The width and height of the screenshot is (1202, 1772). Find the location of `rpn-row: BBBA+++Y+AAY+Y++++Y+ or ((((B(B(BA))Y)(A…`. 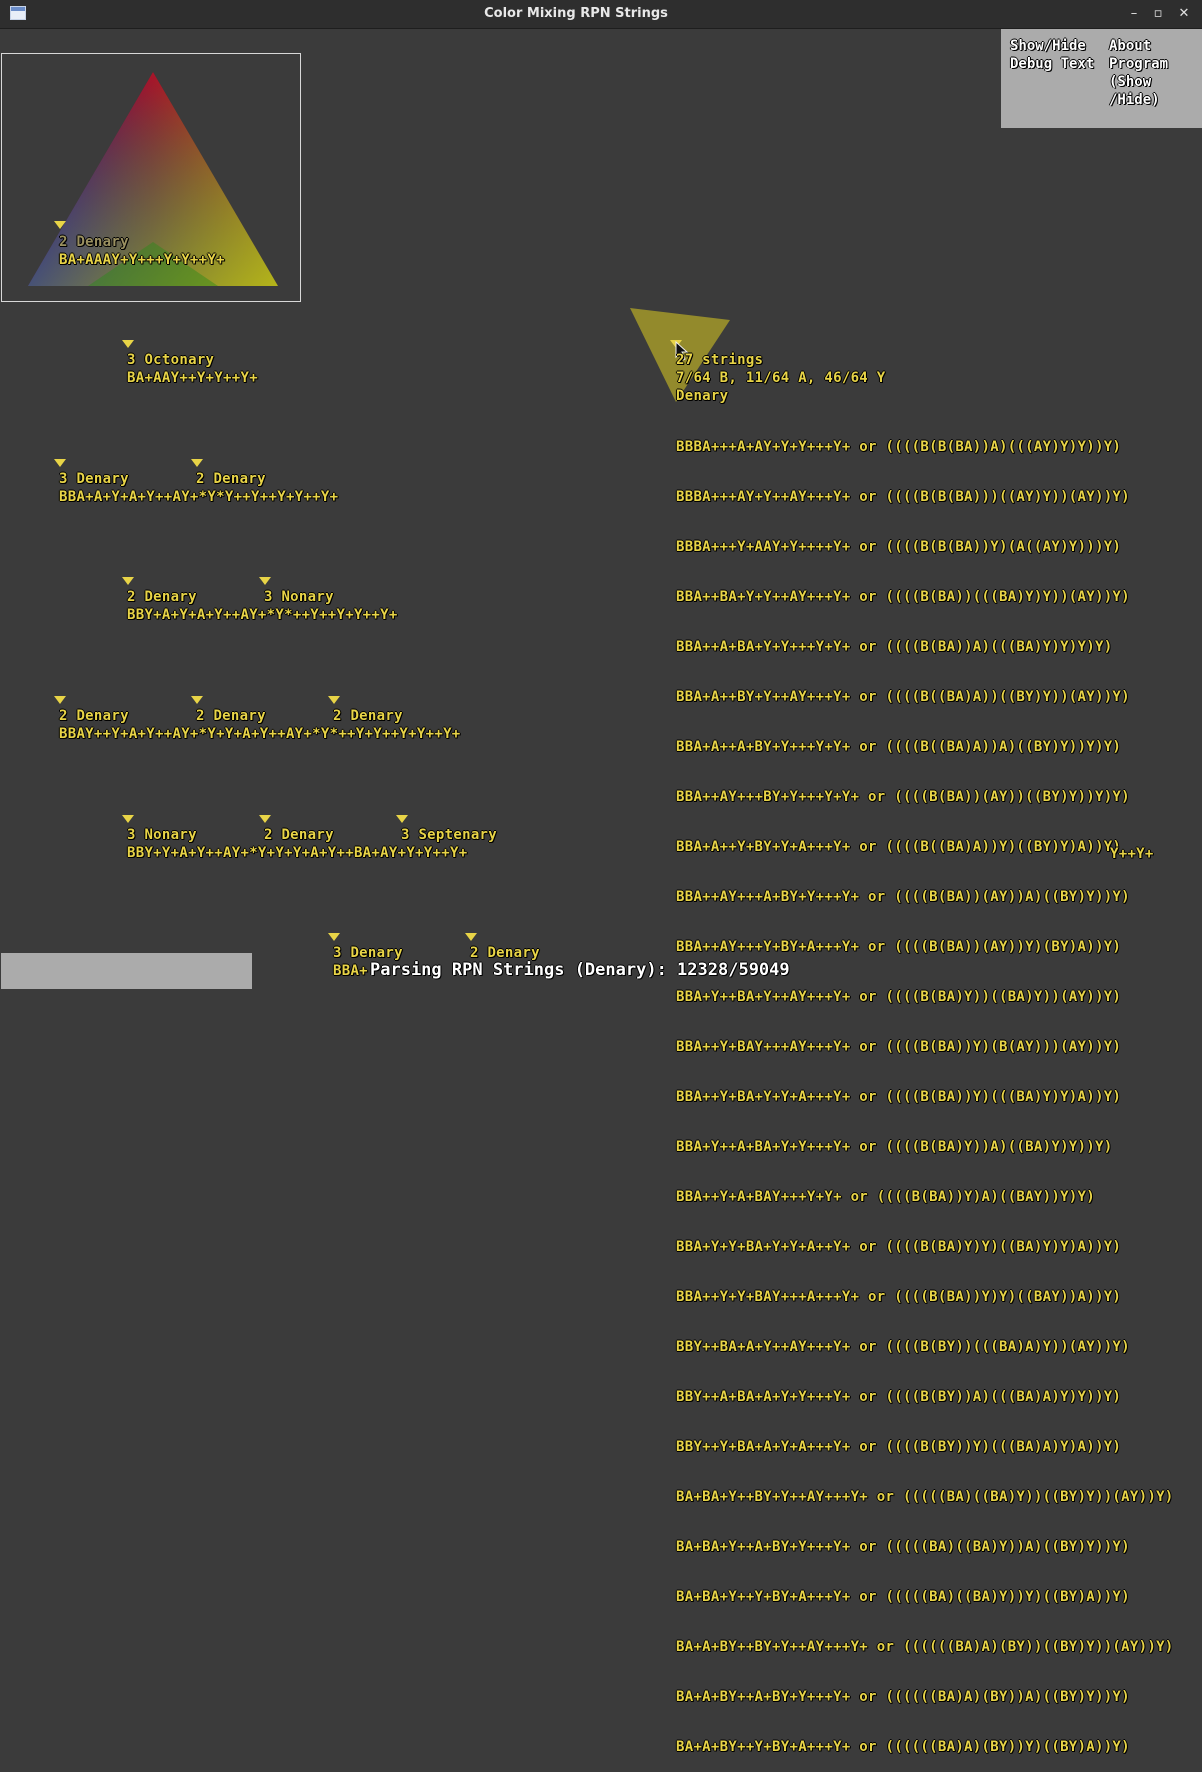

rpn-row: BBBA+++Y+AAY+Y++++Y+ or ((((B(B(BA))Y)(A… is located at coordinates (899, 547).